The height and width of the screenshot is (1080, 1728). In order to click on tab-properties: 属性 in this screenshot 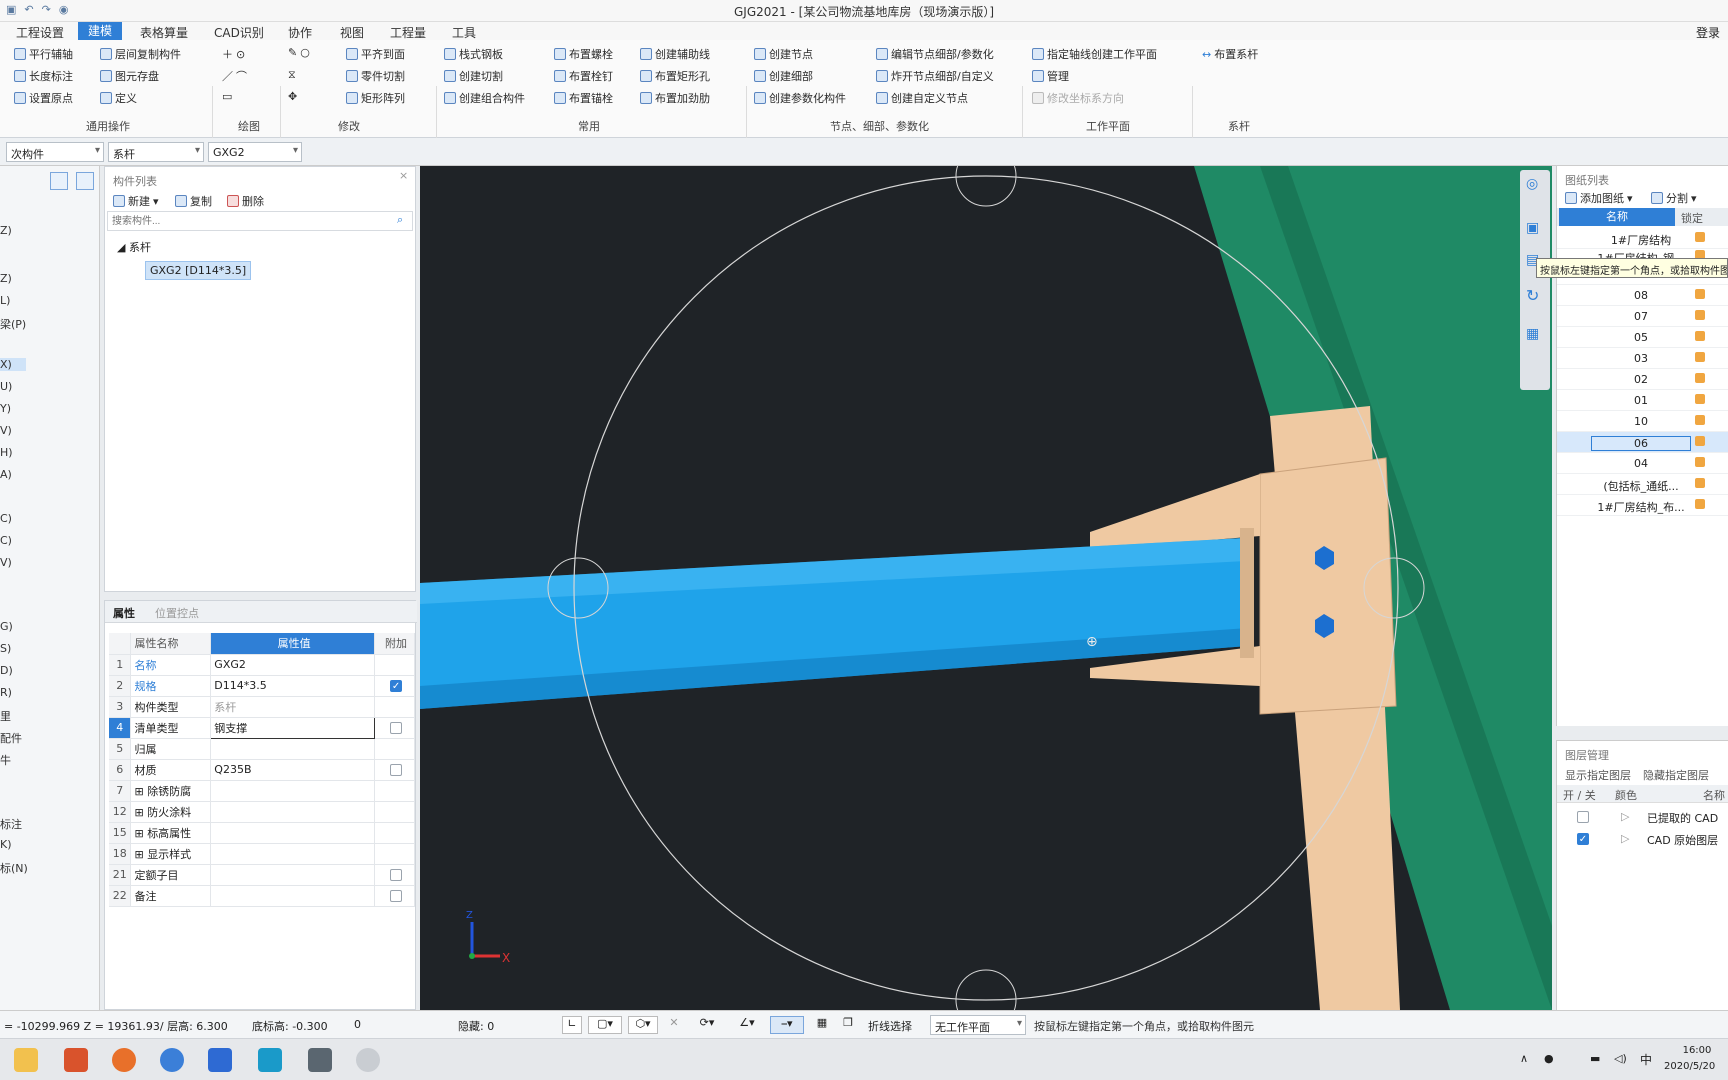, I will do `click(124, 613)`.